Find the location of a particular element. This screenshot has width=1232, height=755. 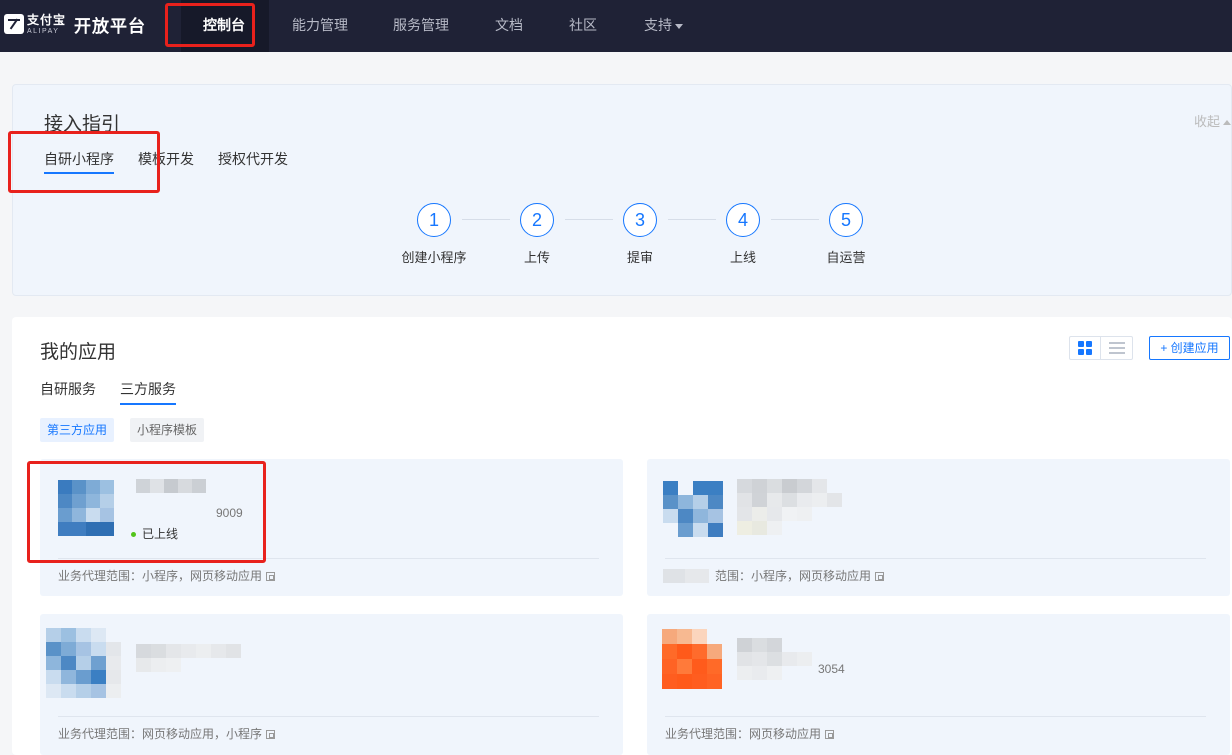

step-label: 上线 is located at coordinates (742, 257).